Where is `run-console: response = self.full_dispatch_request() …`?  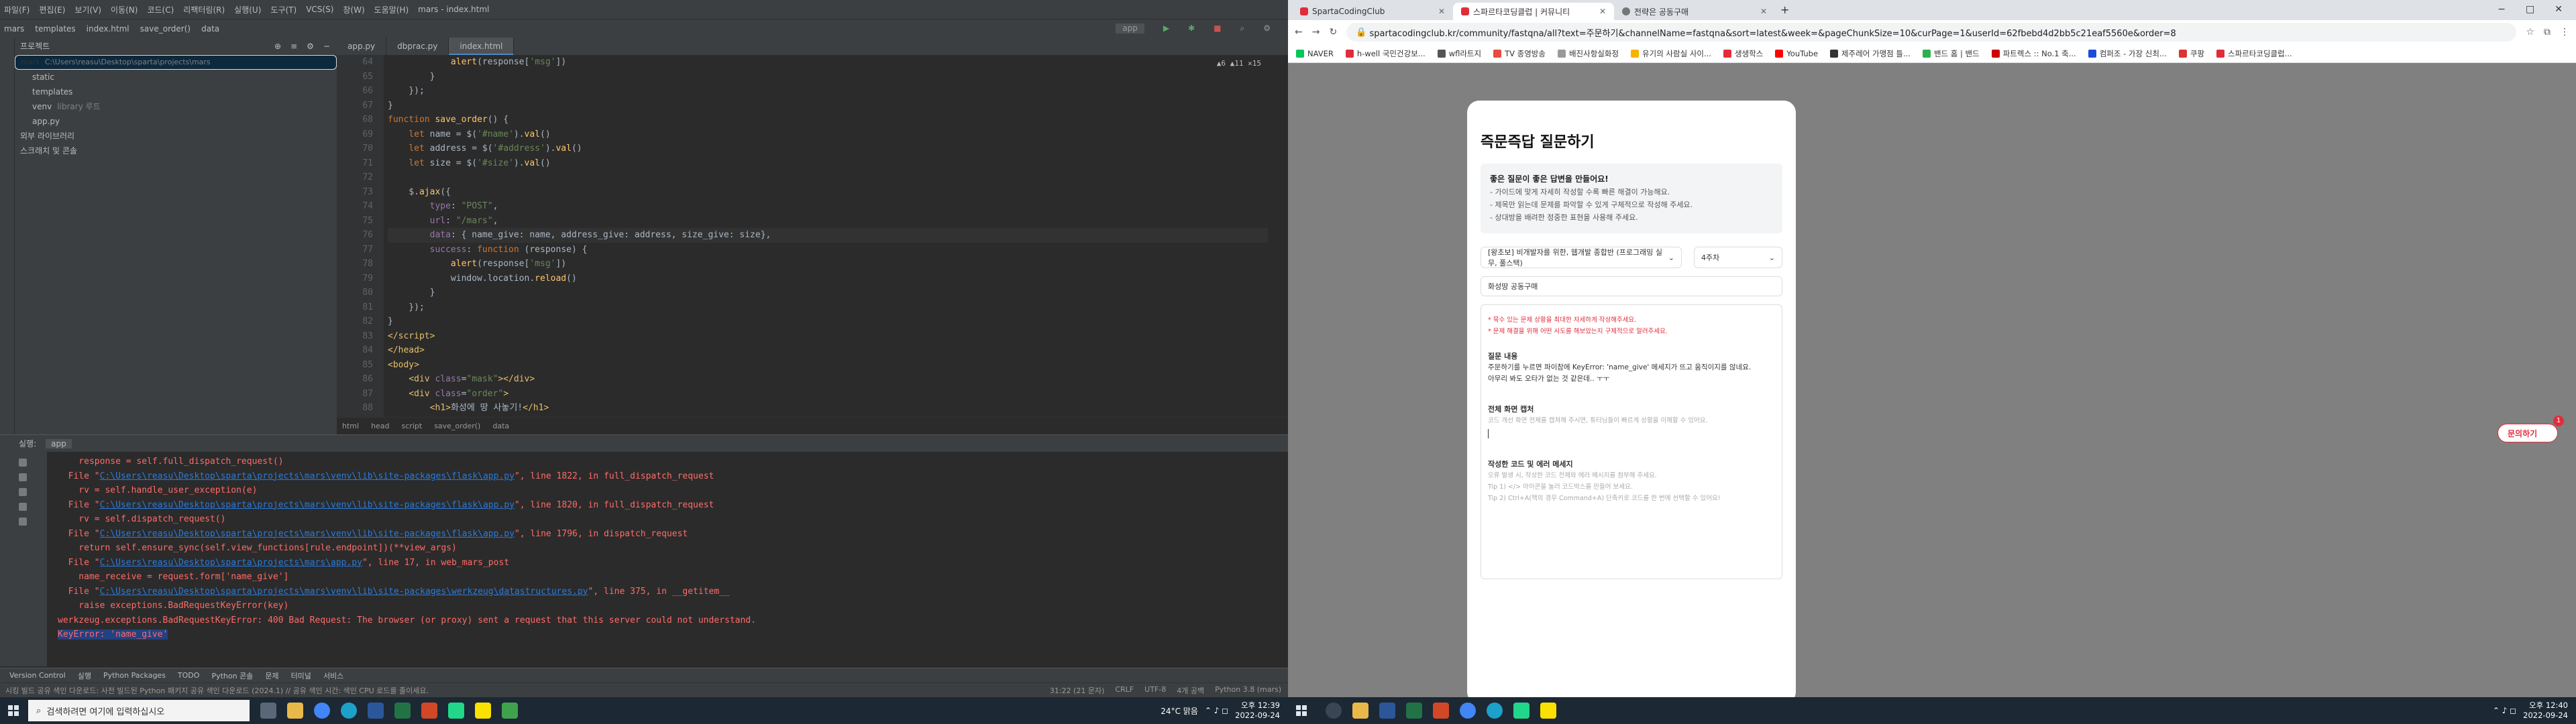
run-console: response = self.full_dispatch_request() … is located at coordinates (644, 559).